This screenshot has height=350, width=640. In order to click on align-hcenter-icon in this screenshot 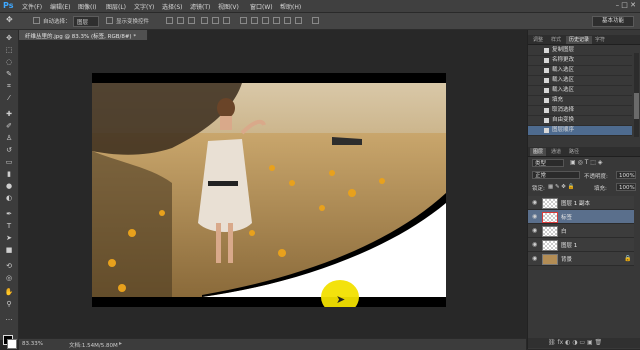, I will do `click(215, 20)`.